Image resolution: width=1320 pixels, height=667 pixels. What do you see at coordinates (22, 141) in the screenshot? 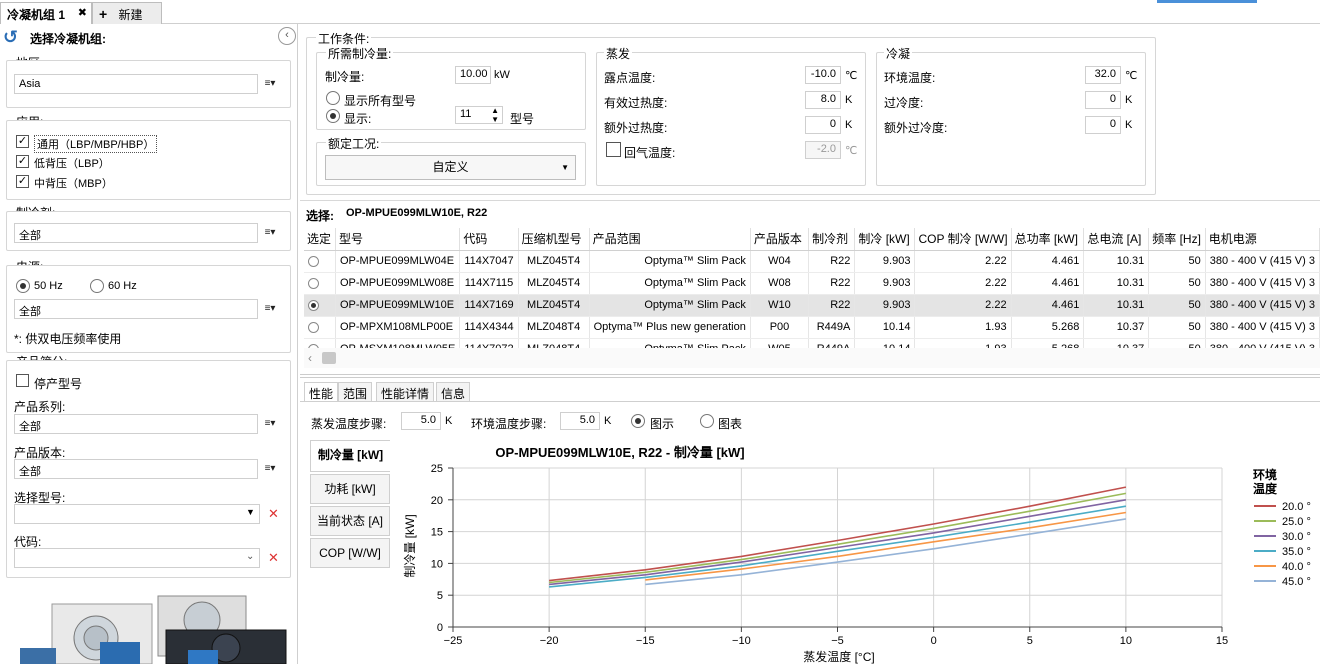
I see `app-general-checkbox: ✓` at bounding box center [22, 141].